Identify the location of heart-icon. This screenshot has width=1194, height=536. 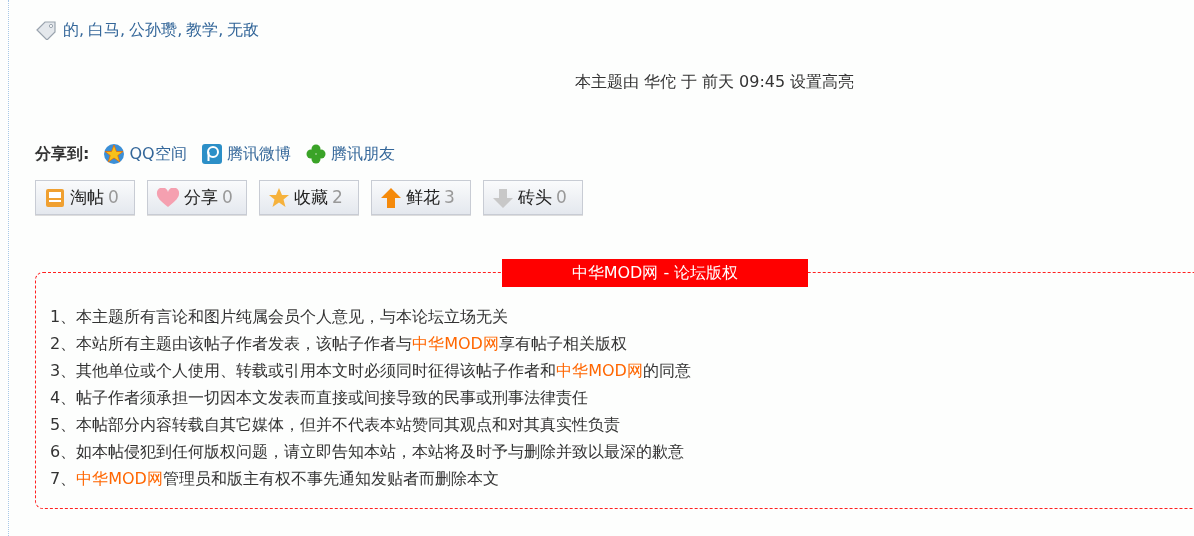
(168, 197).